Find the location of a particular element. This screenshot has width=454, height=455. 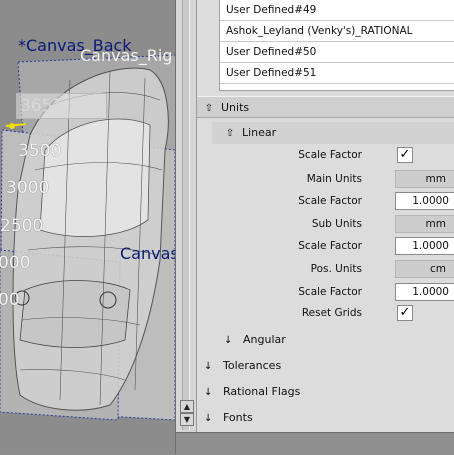

pos-scale-row: Scale Factor 1.0000 is located at coordinates (333, 292).